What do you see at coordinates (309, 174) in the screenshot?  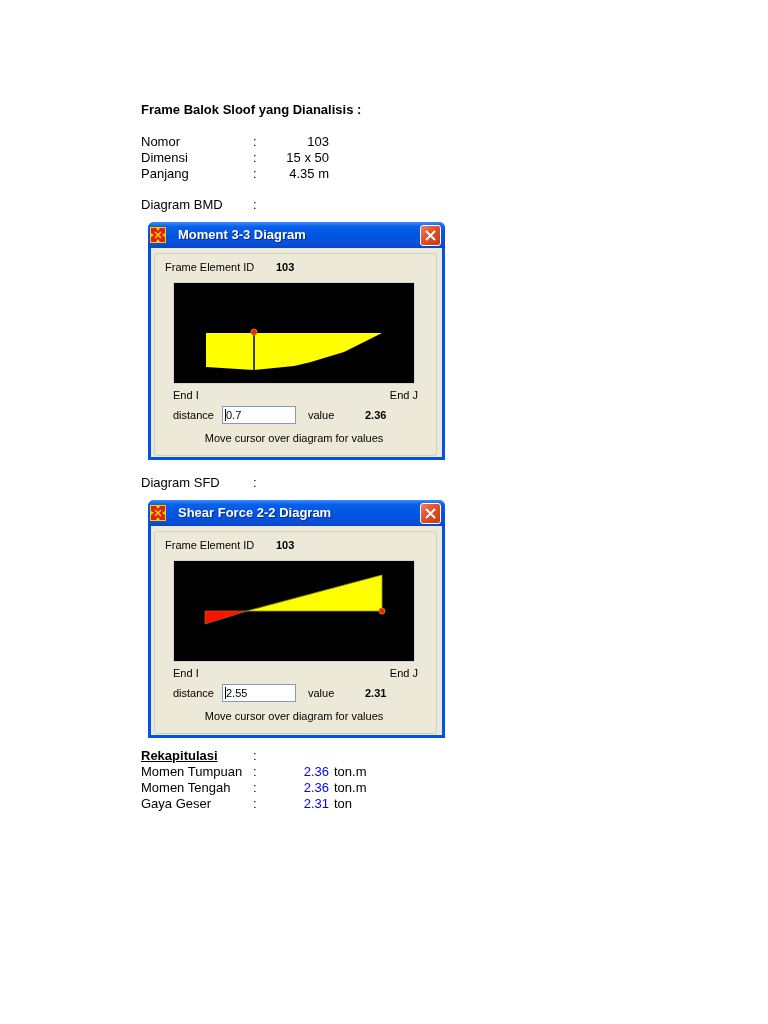 I see `property-value: 4.35 m` at bounding box center [309, 174].